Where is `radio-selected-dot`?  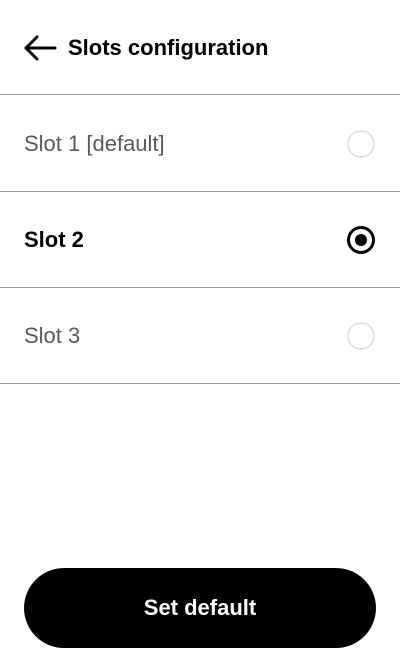
radio-selected-dot is located at coordinates (361, 240).